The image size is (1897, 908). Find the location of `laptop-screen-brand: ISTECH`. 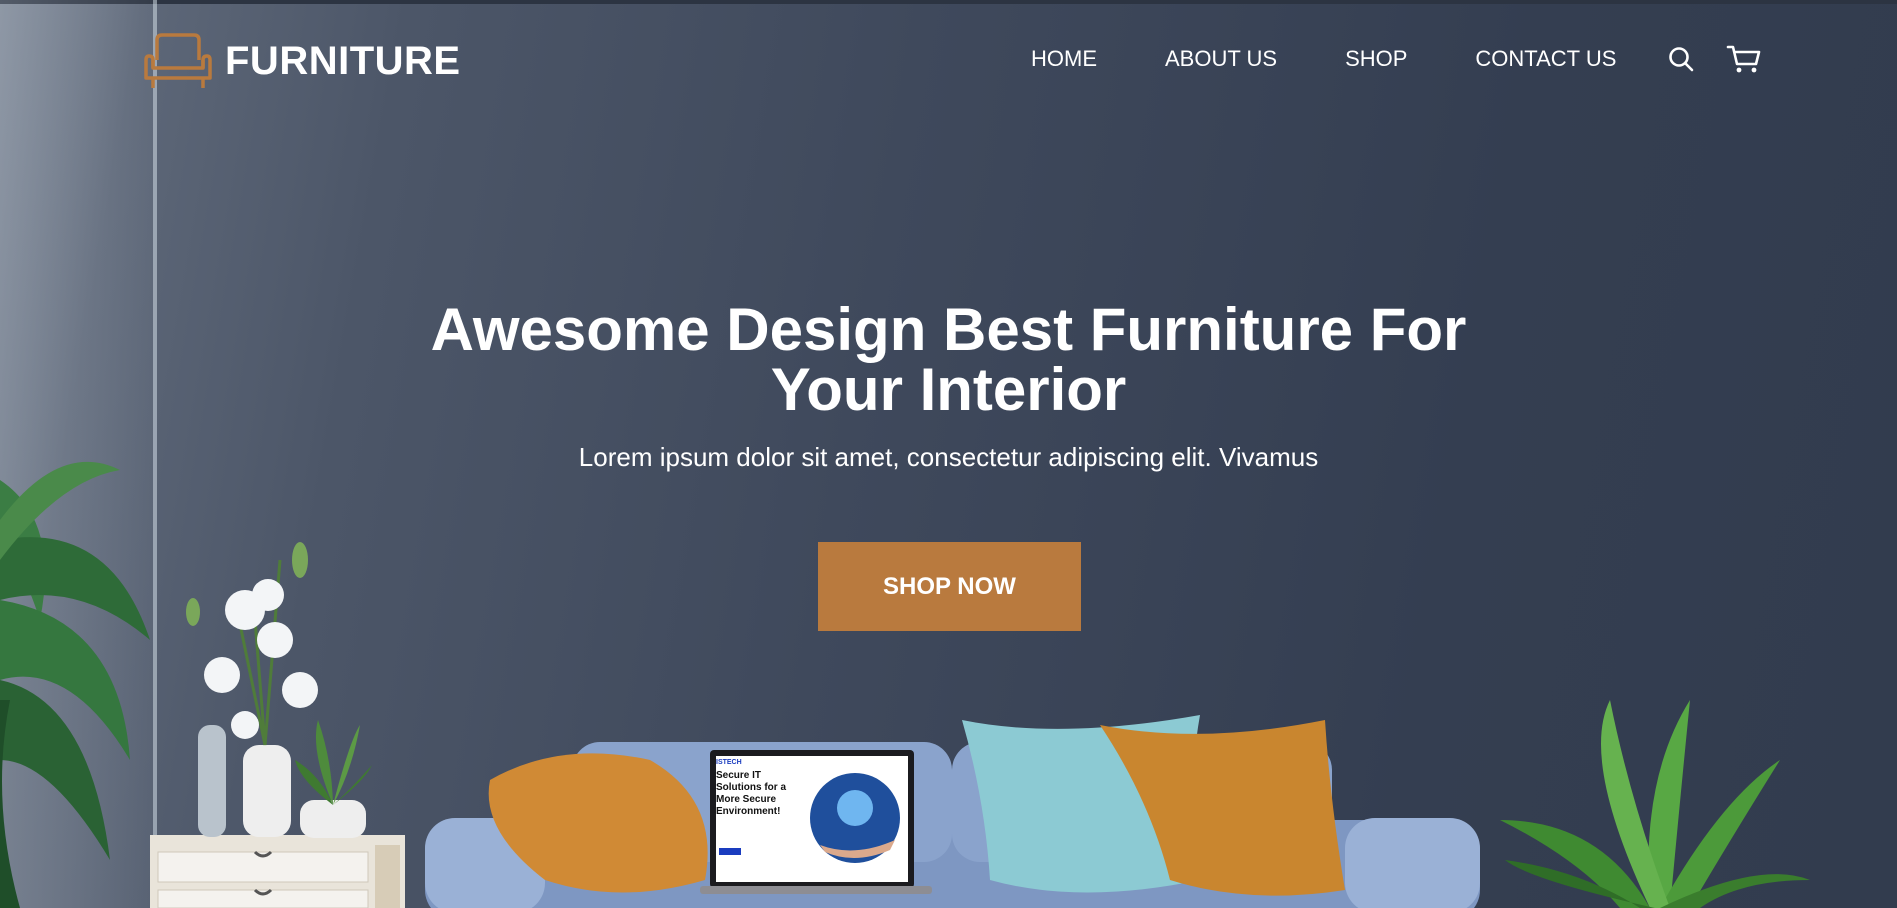

laptop-screen-brand: ISTECH is located at coordinates (729, 762).